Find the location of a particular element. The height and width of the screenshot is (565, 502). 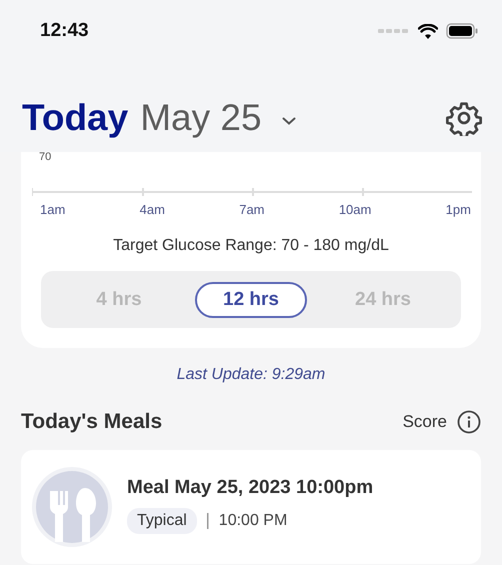

status-time: 12:43 is located at coordinates (65, 31).